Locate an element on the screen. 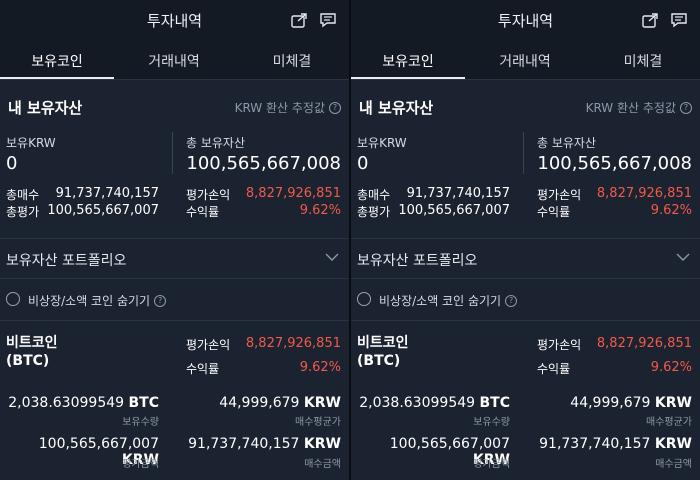 This screenshot has height=480, width=700. average-buy-price-label: 매수평균가 is located at coordinates (318, 422).